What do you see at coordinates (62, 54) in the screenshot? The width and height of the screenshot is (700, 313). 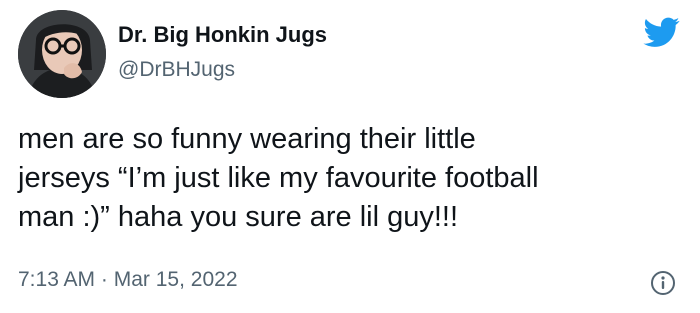 I see `avatar` at bounding box center [62, 54].